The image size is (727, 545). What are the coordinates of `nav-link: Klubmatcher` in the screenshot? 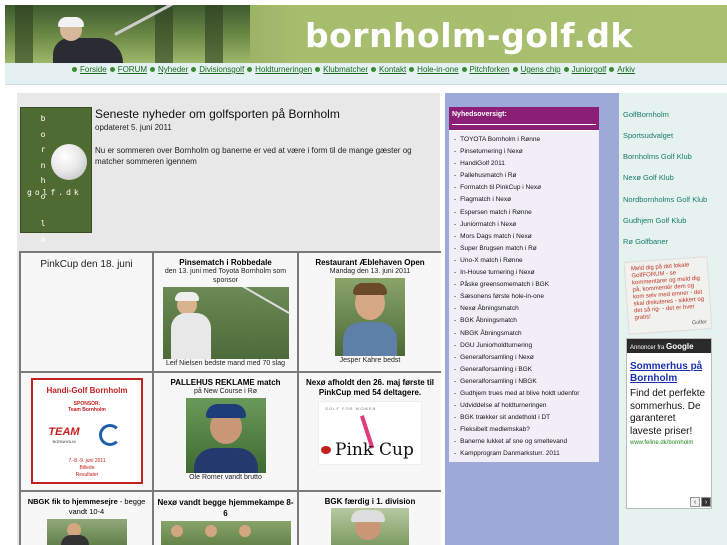 It's located at (345, 69).